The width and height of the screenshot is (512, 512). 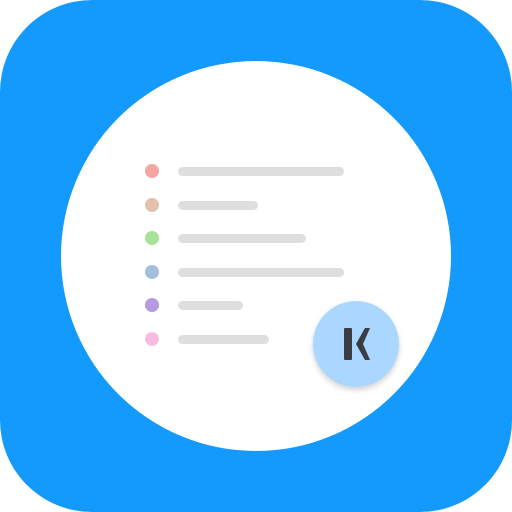 I want to click on k-badge, so click(x=356, y=344).